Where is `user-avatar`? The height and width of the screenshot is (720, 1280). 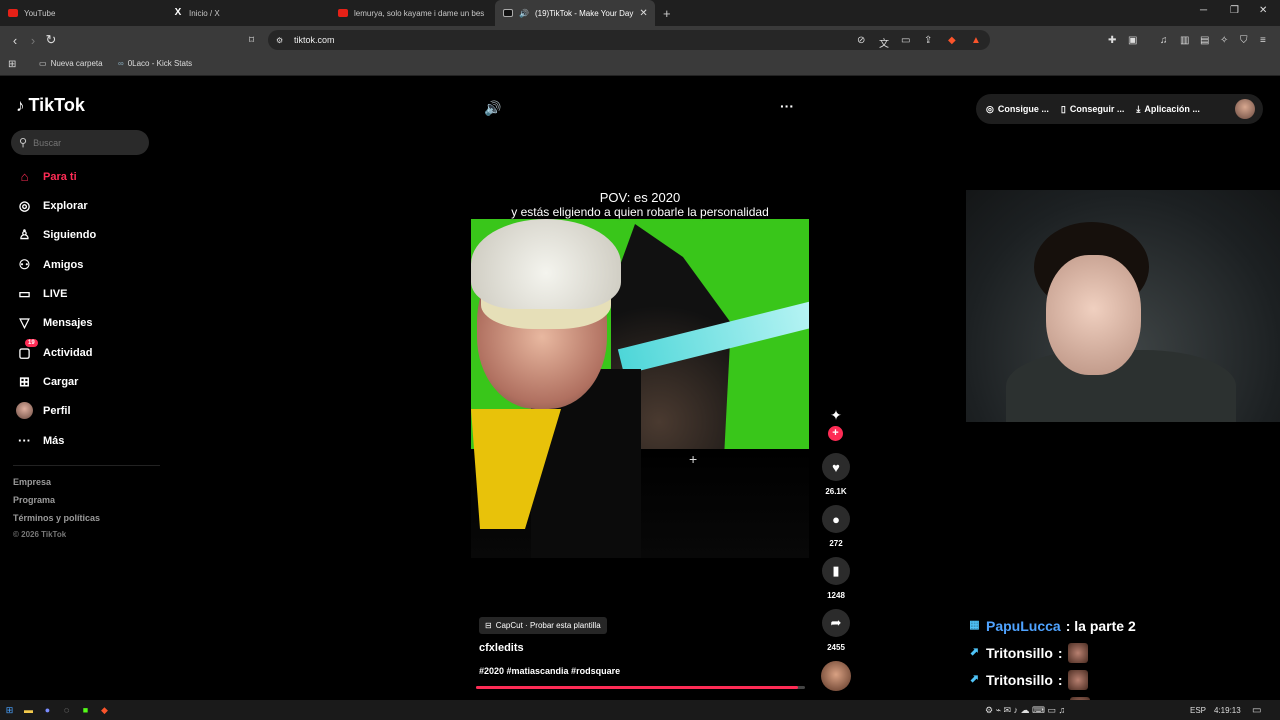 user-avatar is located at coordinates (1245, 109).